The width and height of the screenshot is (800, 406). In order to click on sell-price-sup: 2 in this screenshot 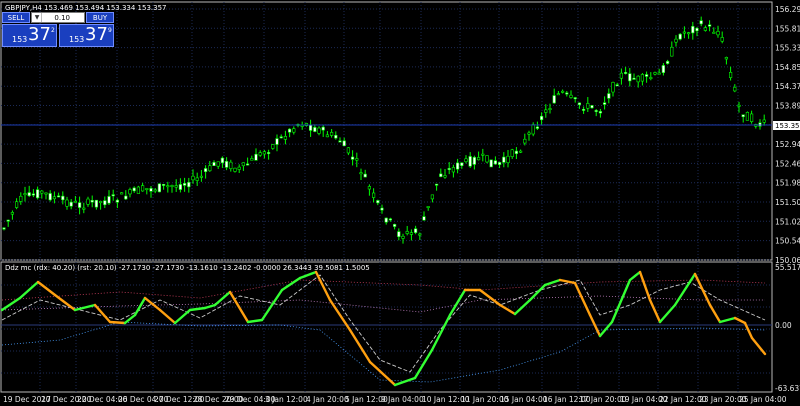, I will do `click(53, 30)`.